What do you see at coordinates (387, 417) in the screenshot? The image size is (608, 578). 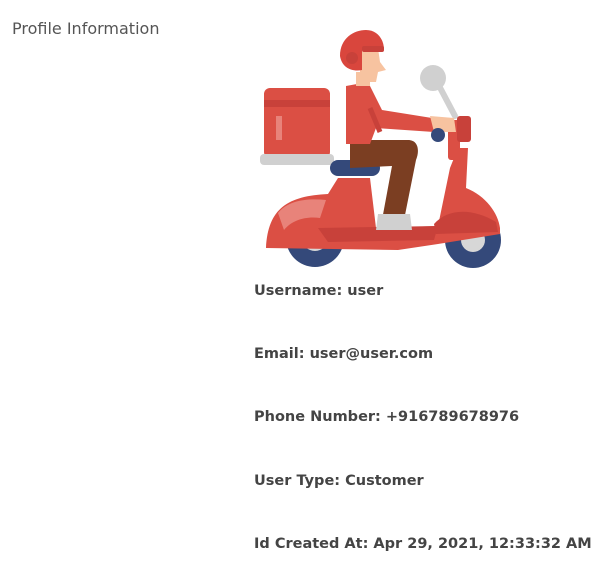 I see `phone-number-field: Phone Number: +916789678976` at bounding box center [387, 417].